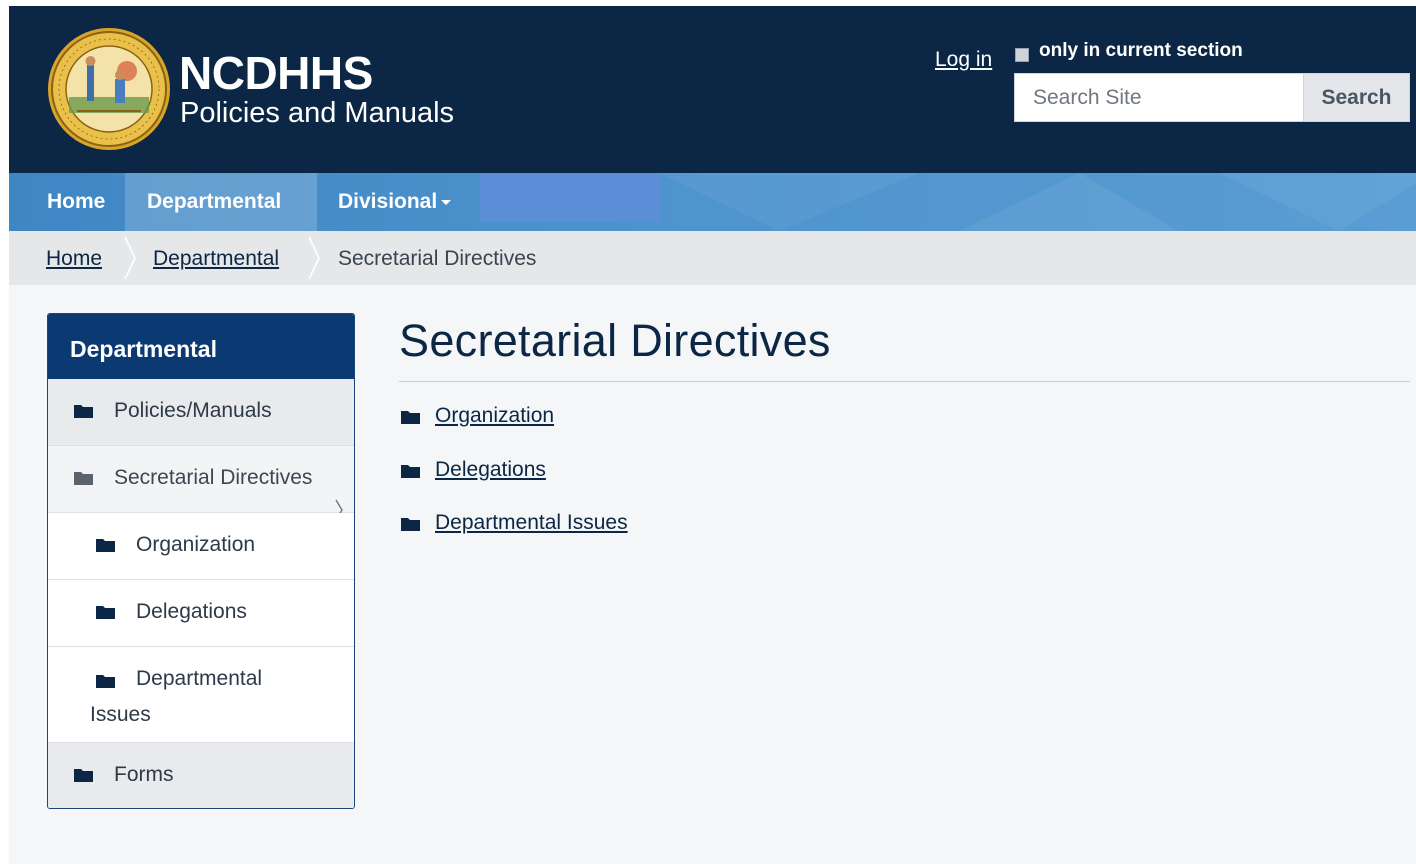 This screenshot has height=864, width=1416. What do you see at coordinates (83, 478) in the screenshot?
I see `folder-open-icon` at bounding box center [83, 478].